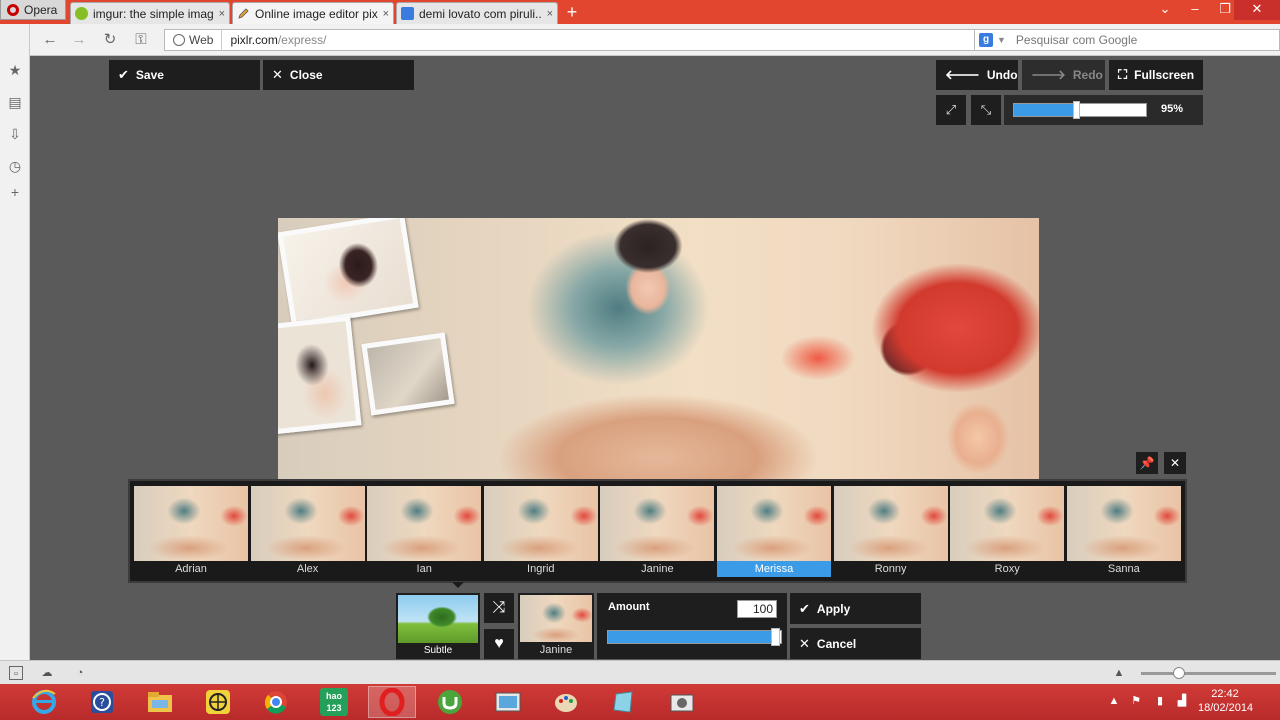  What do you see at coordinates (1147, 463) in the screenshot?
I see `pin-panel-button: 📌` at bounding box center [1147, 463].